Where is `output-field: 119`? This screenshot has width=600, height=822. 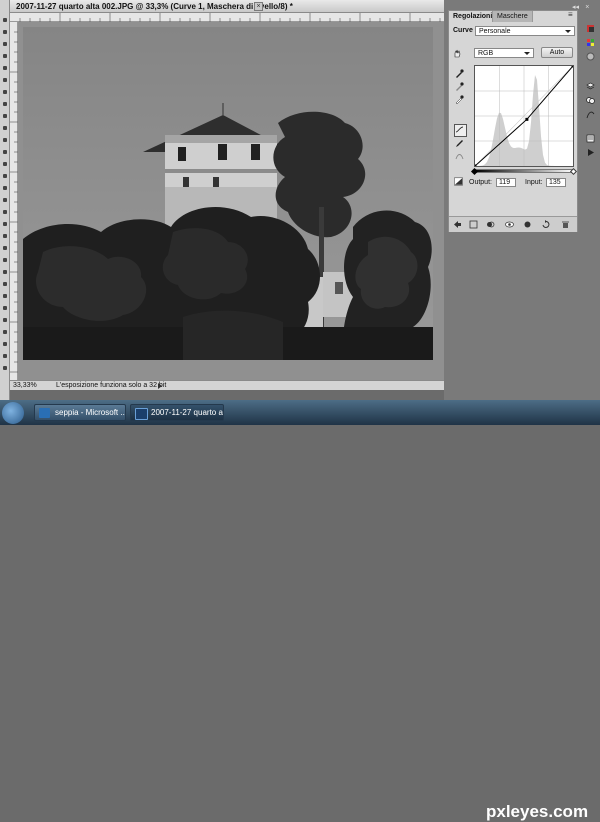 output-field: 119 is located at coordinates (506, 182).